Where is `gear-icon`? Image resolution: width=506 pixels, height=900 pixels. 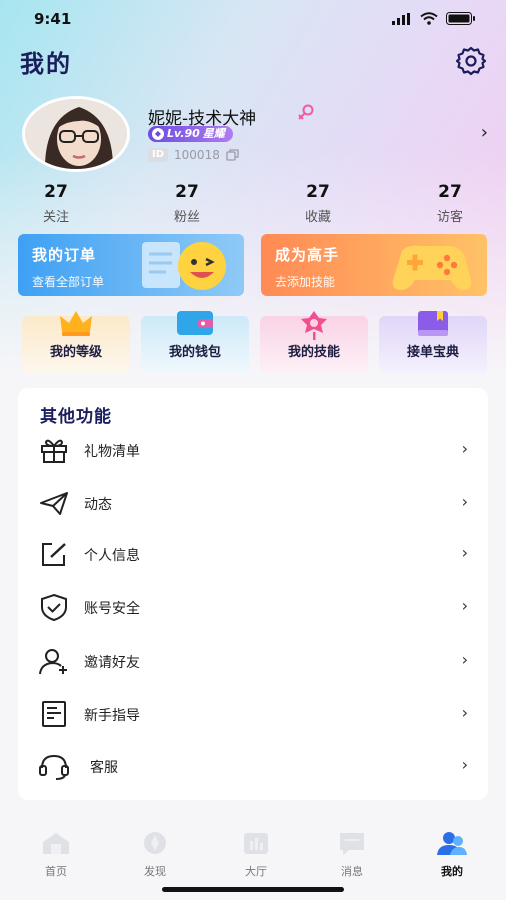 gear-icon is located at coordinates (471, 61).